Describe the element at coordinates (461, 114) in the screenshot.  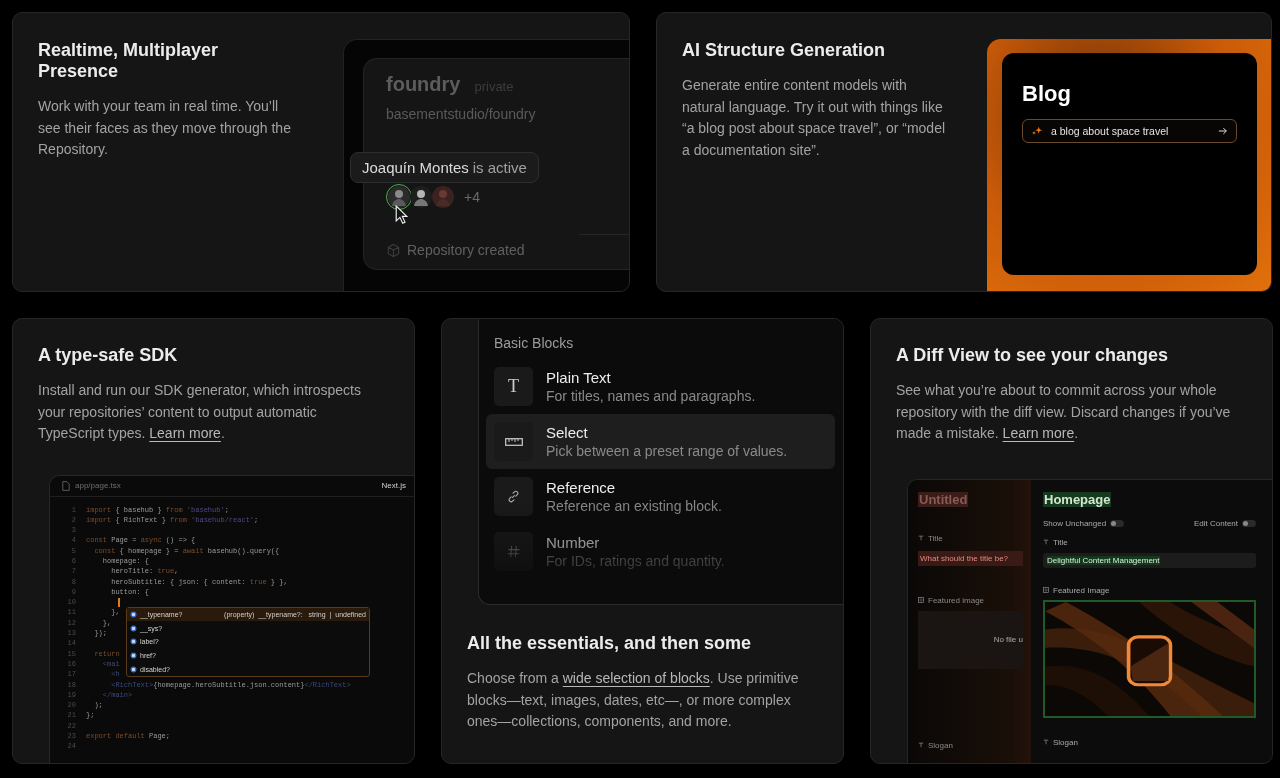
I see `repository-path: basementstudio/foundry` at that location.